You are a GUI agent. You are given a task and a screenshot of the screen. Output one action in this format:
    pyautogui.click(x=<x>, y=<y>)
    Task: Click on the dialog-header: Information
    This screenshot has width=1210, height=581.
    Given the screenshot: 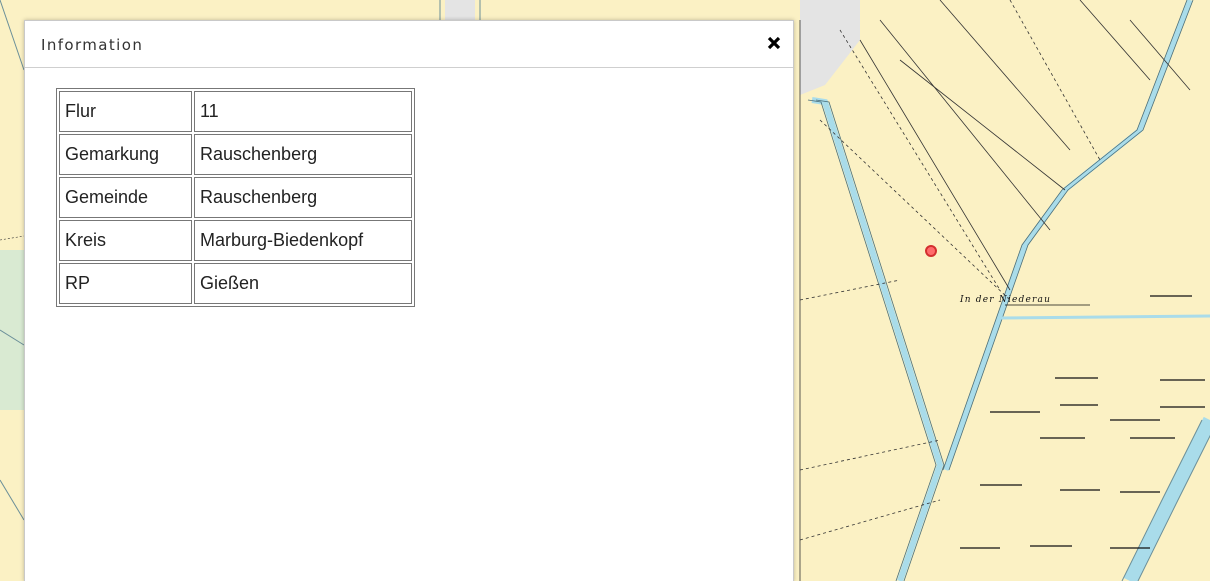 What is the action you would take?
    pyautogui.click(x=409, y=44)
    